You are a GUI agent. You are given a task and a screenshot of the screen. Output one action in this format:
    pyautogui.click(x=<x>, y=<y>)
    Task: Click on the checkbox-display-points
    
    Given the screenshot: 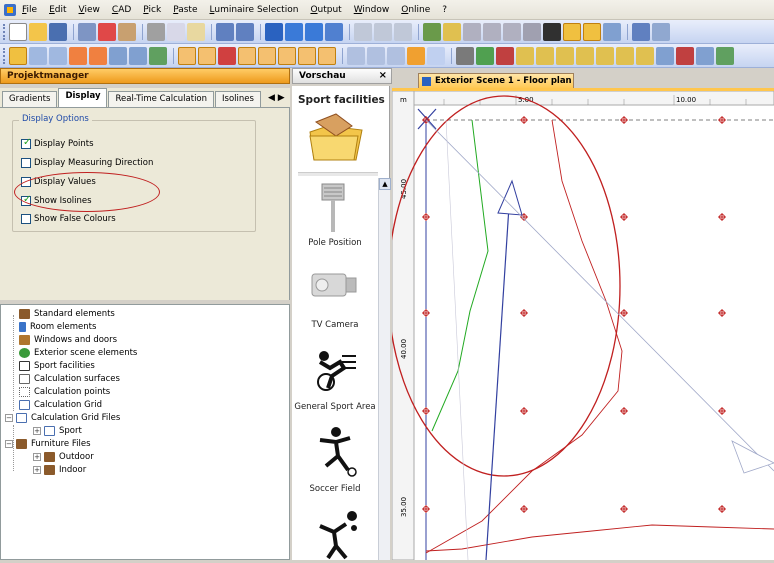 What is the action you would take?
    pyautogui.click(x=26, y=143)
    